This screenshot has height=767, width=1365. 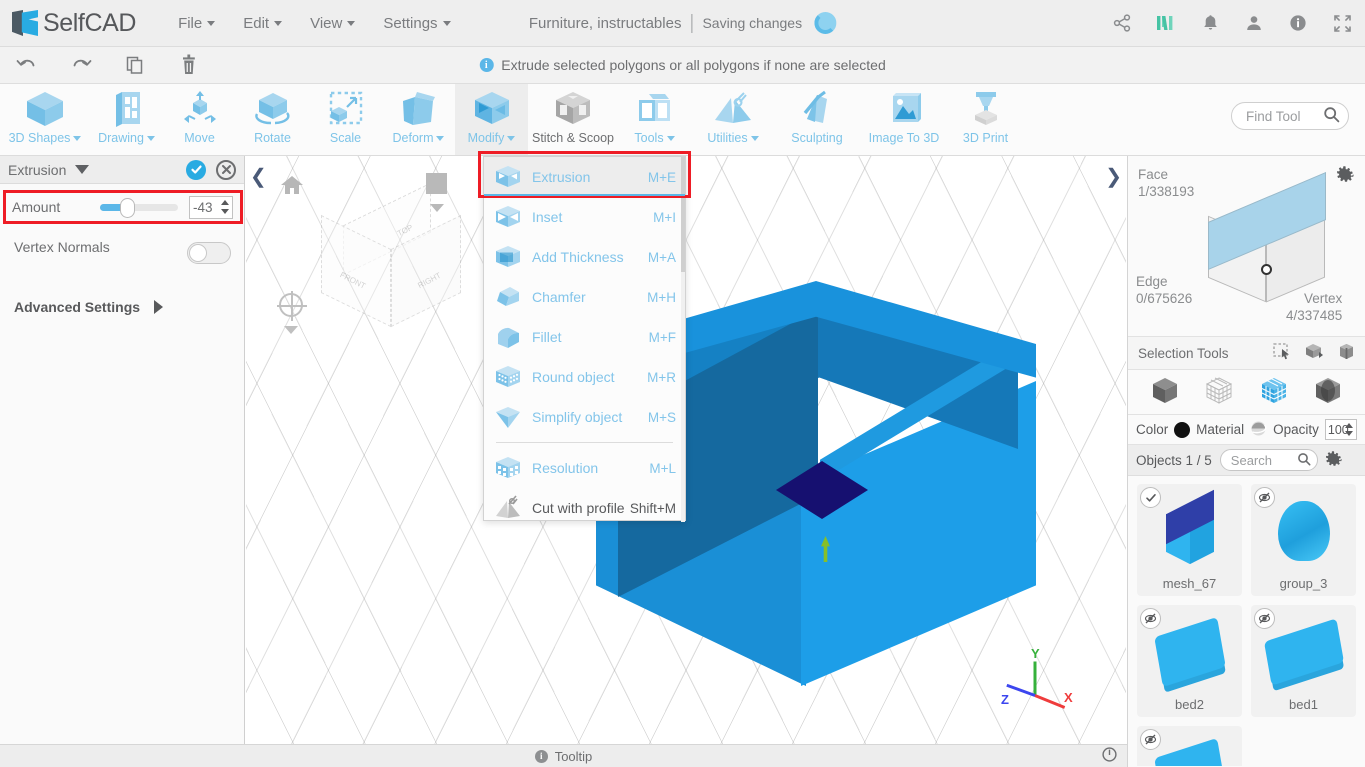 What do you see at coordinates (584, 377) in the screenshot?
I see `menu-item-round-object: Round object M+R` at bounding box center [584, 377].